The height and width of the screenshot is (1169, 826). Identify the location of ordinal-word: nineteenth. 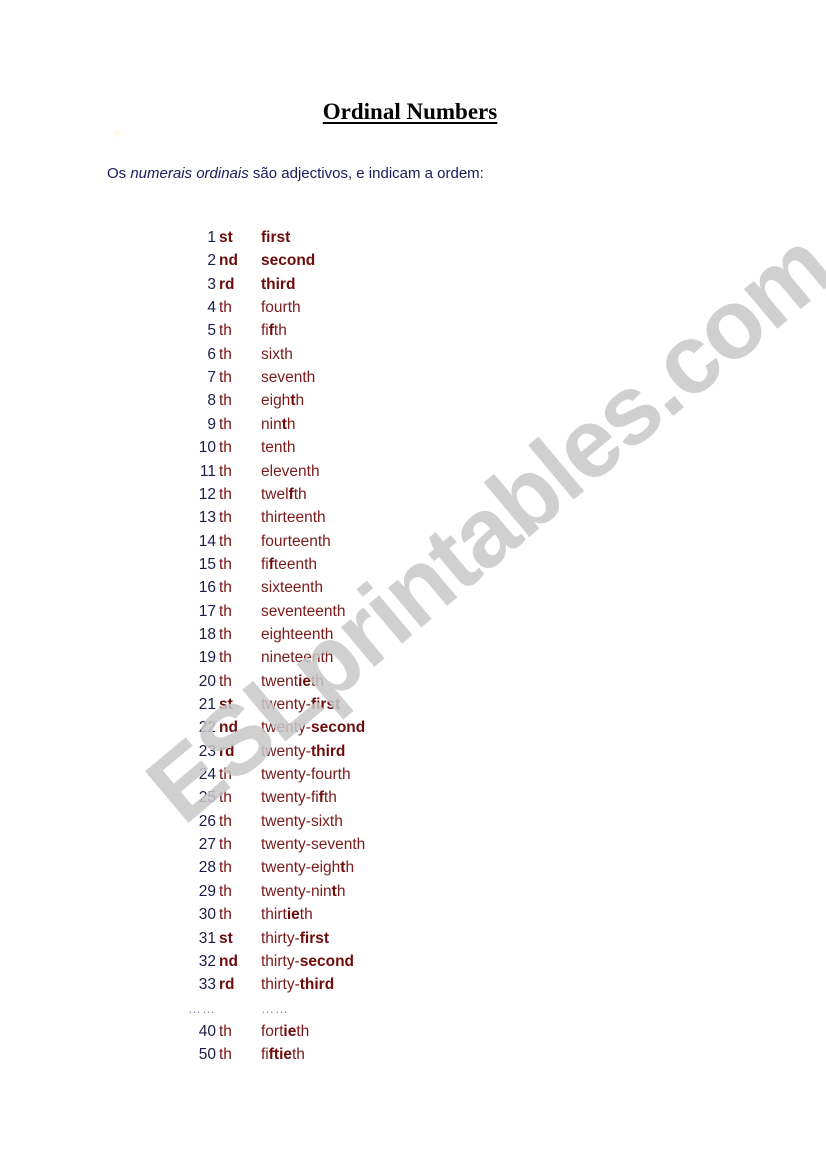
(297, 658).